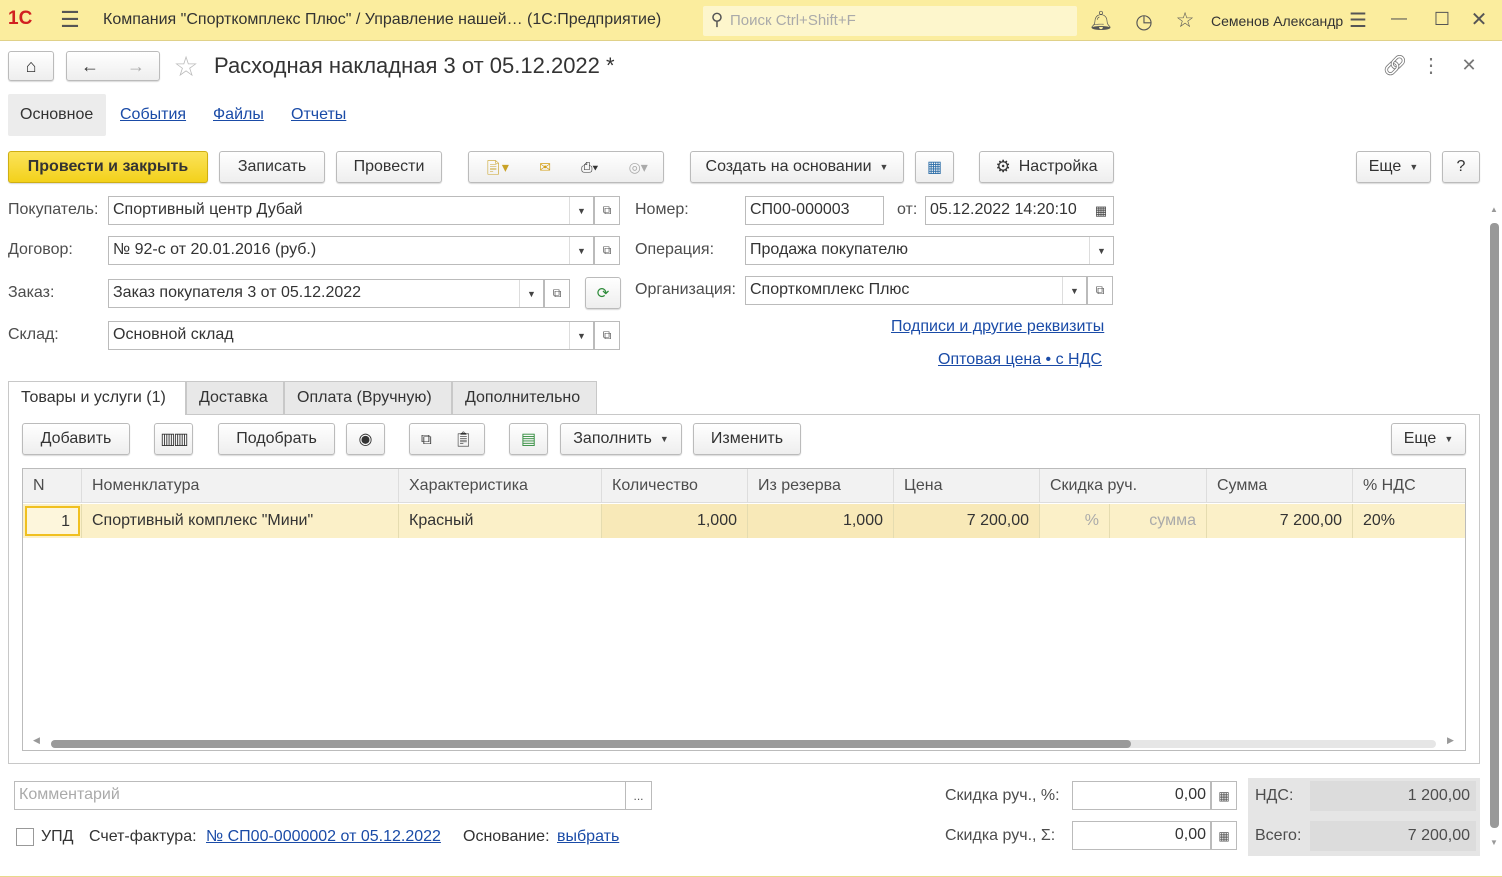  What do you see at coordinates (545, 167) in the screenshot?
I see `email-icon: ✉` at bounding box center [545, 167].